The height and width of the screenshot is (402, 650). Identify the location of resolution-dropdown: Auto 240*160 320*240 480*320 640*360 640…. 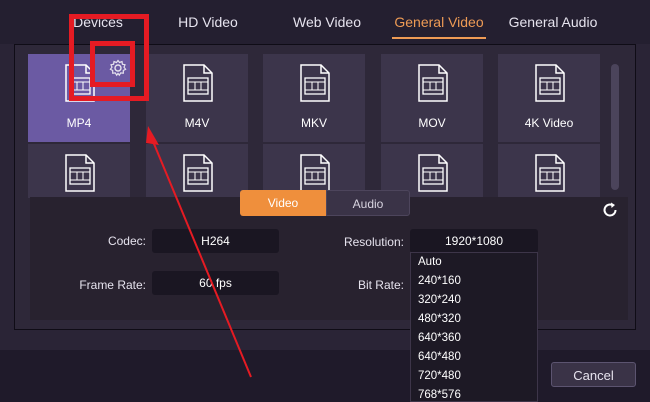
(474, 327).